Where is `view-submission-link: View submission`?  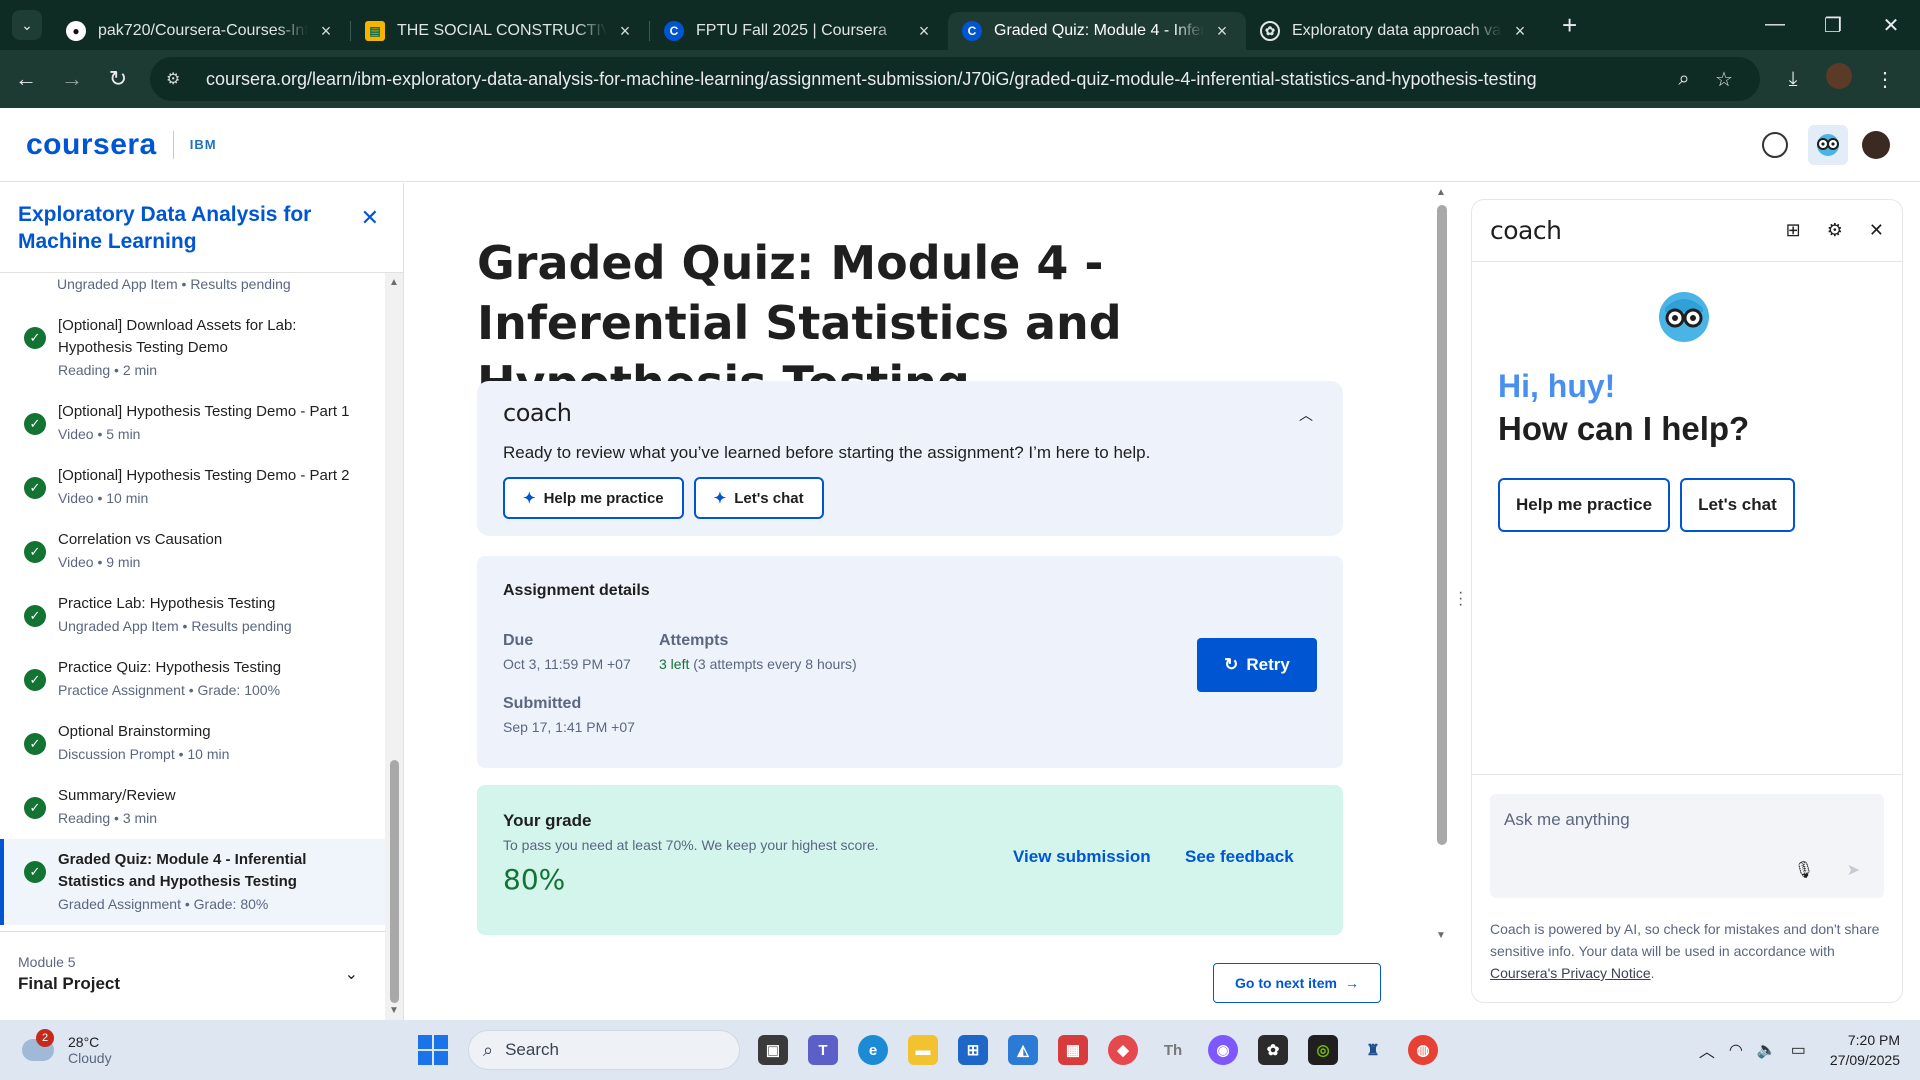
view-submission-link: View submission is located at coordinates (1082, 857).